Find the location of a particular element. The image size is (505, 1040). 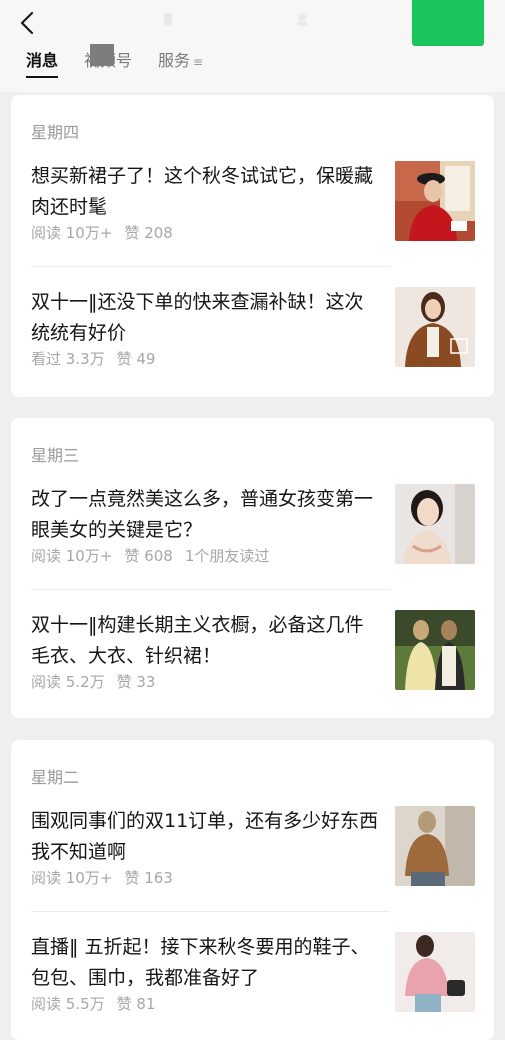

article-title: 双十一‖构建长期主义衣橱，必备这几件毛衣、大衣、针织裙！ is located at coordinates (197, 640).